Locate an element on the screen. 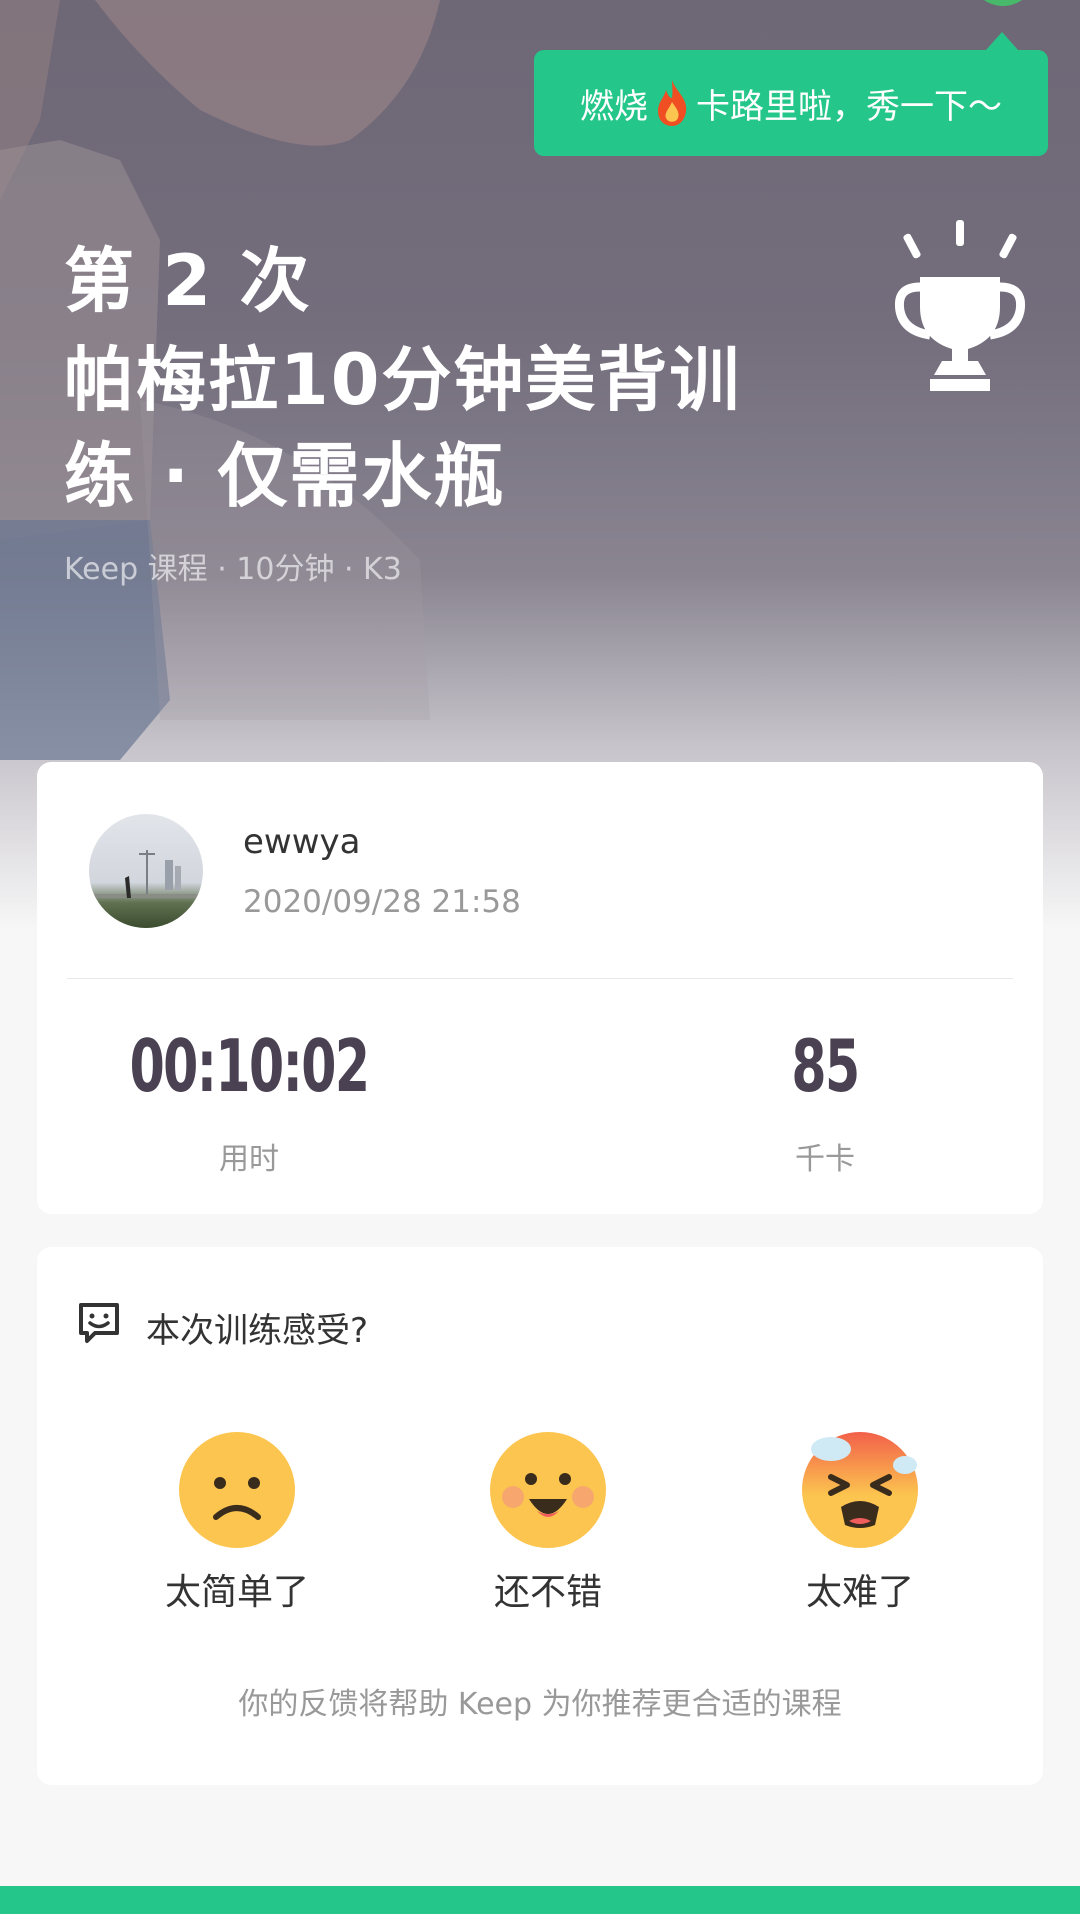  share-text-before: 燃烧 is located at coordinates (614, 106).